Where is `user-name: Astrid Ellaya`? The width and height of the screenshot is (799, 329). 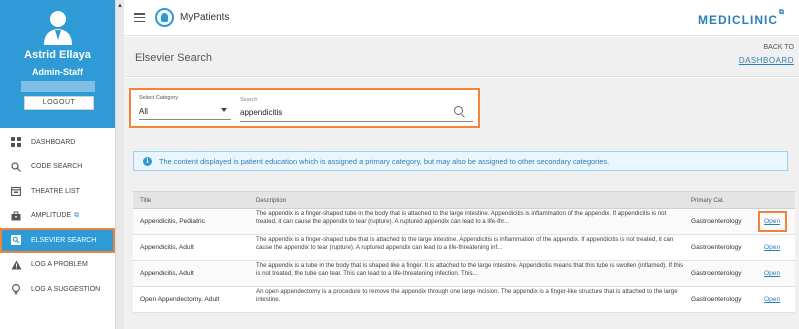
user-name: Astrid Ellaya is located at coordinates (57, 55).